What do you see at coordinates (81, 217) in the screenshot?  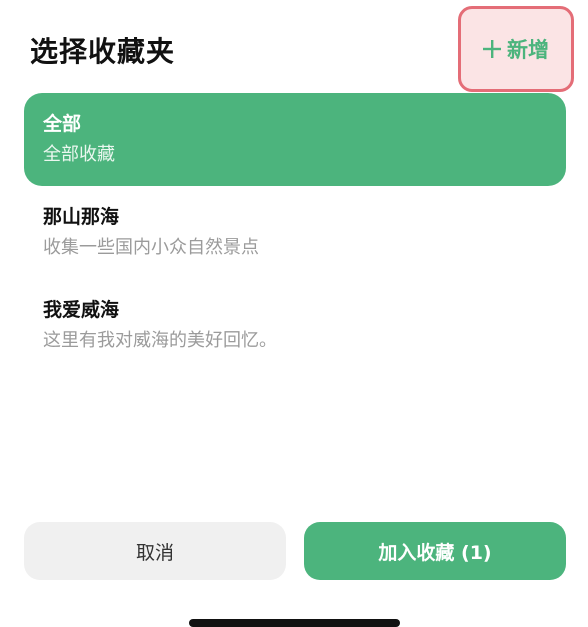 I see `folder-name: 那山那海` at bounding box center [81, 217].